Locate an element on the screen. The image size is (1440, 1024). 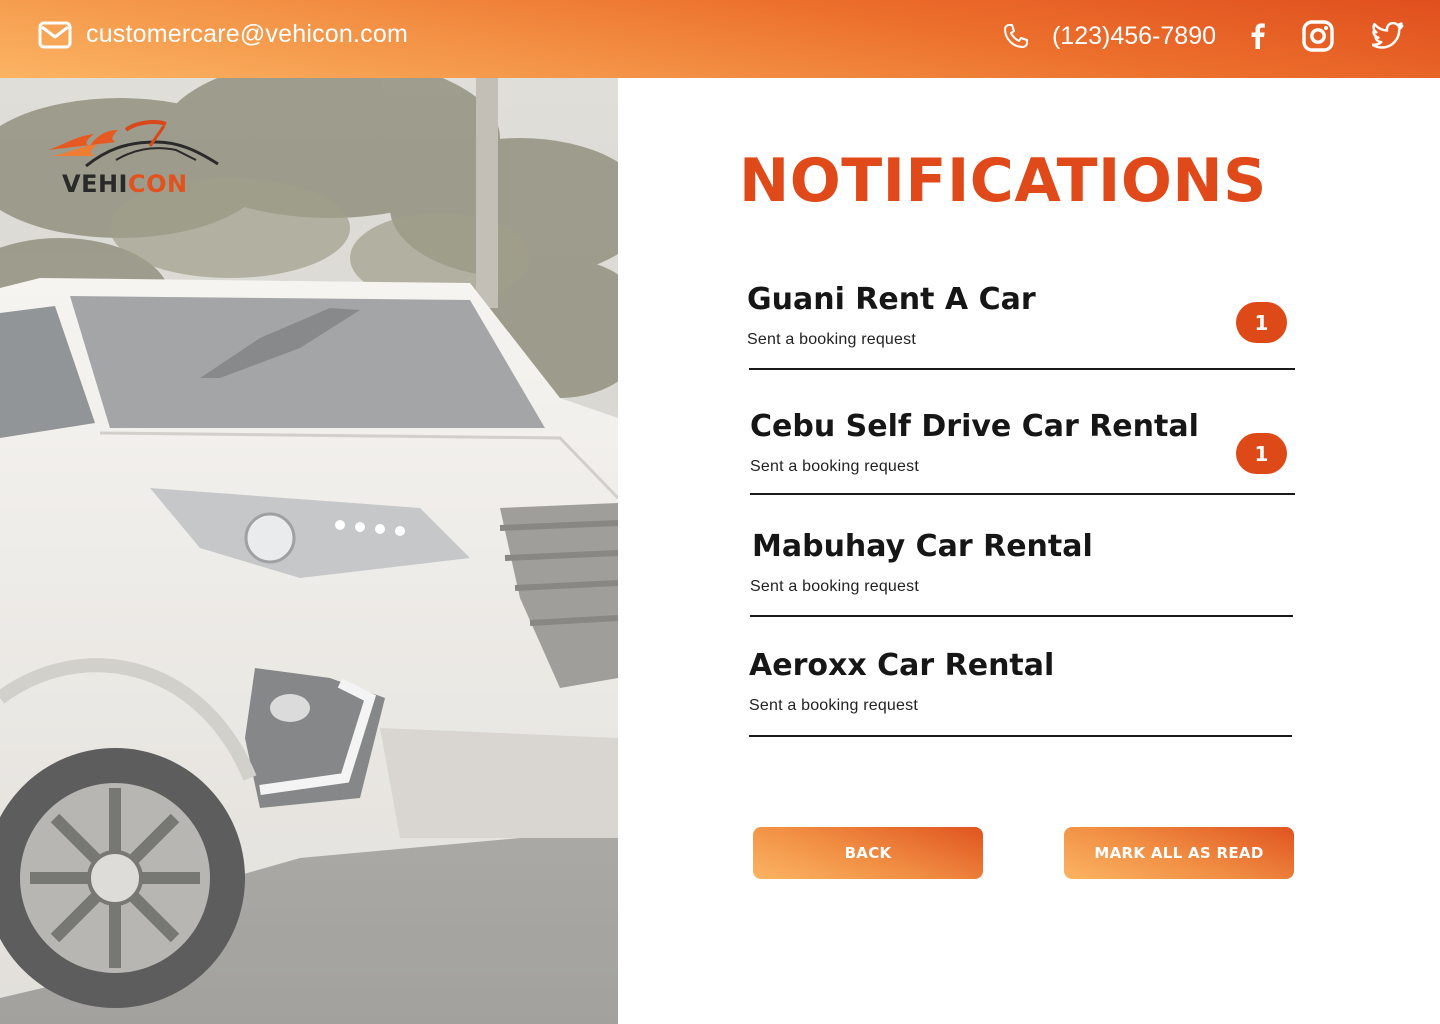
logo-wordmark: VEHICON is located at coordinates (125, 184).